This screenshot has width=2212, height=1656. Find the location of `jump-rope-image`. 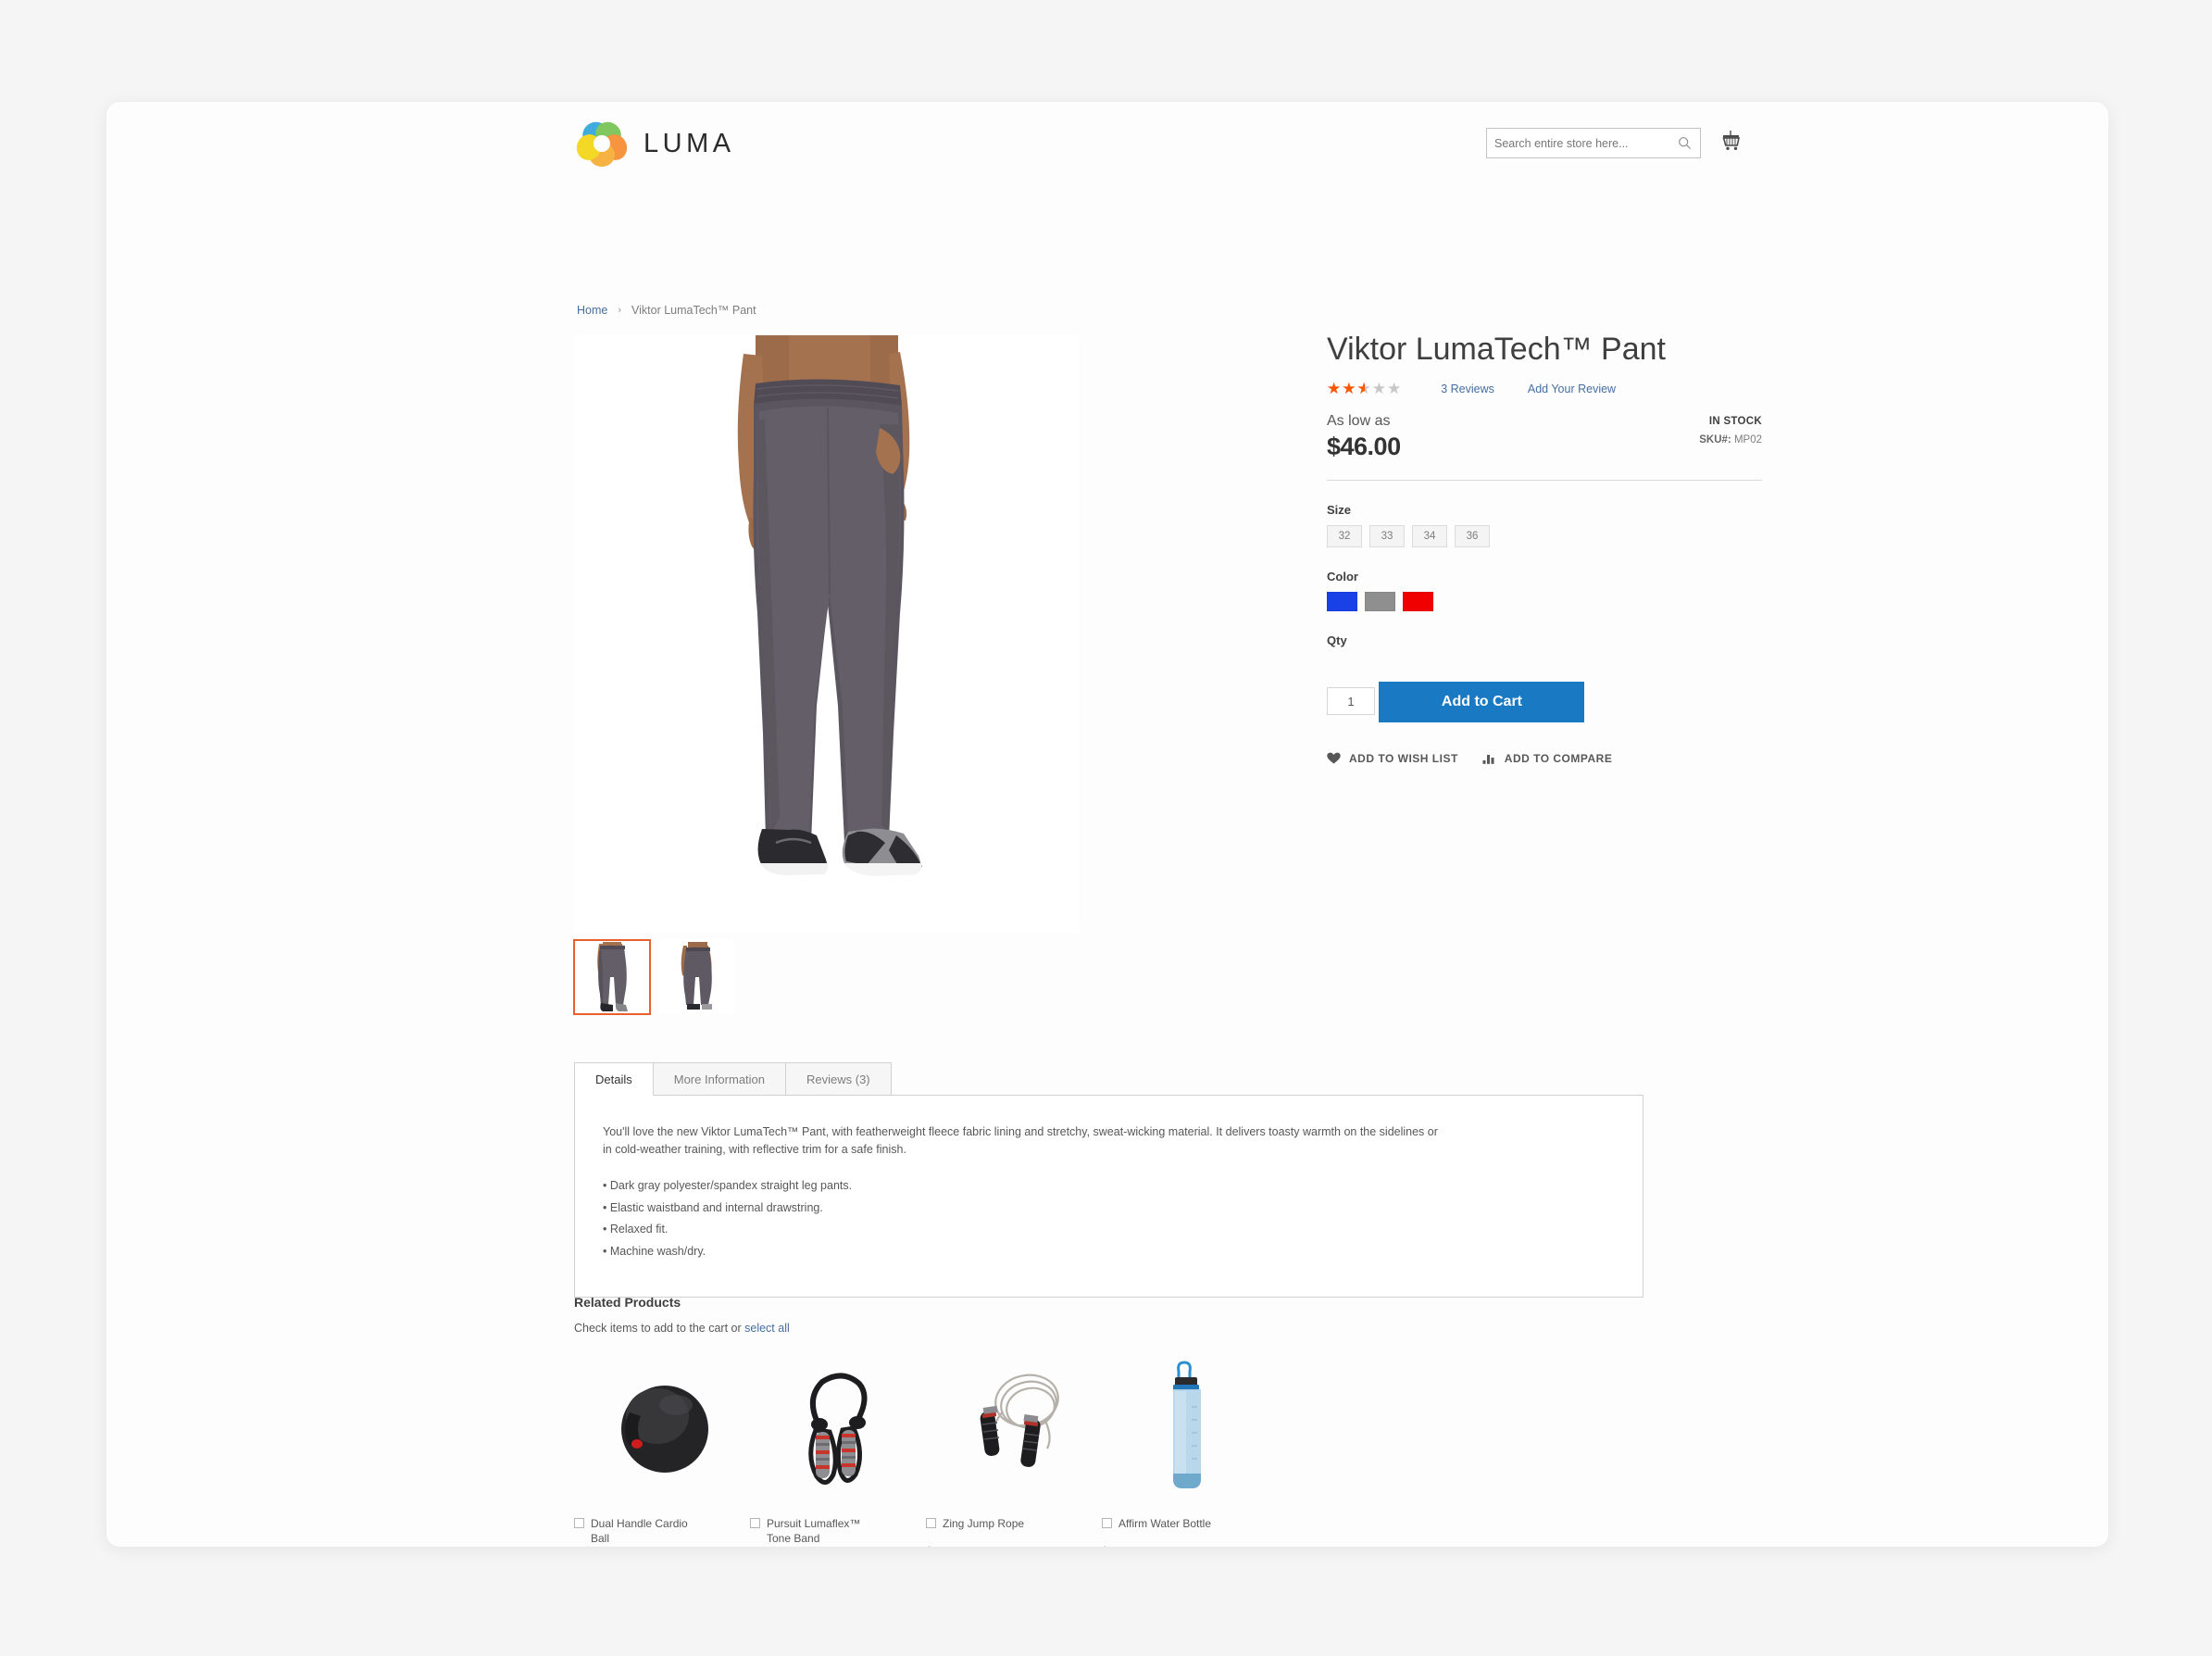

jump-rope-image is located at coordinates (1014, 1428).